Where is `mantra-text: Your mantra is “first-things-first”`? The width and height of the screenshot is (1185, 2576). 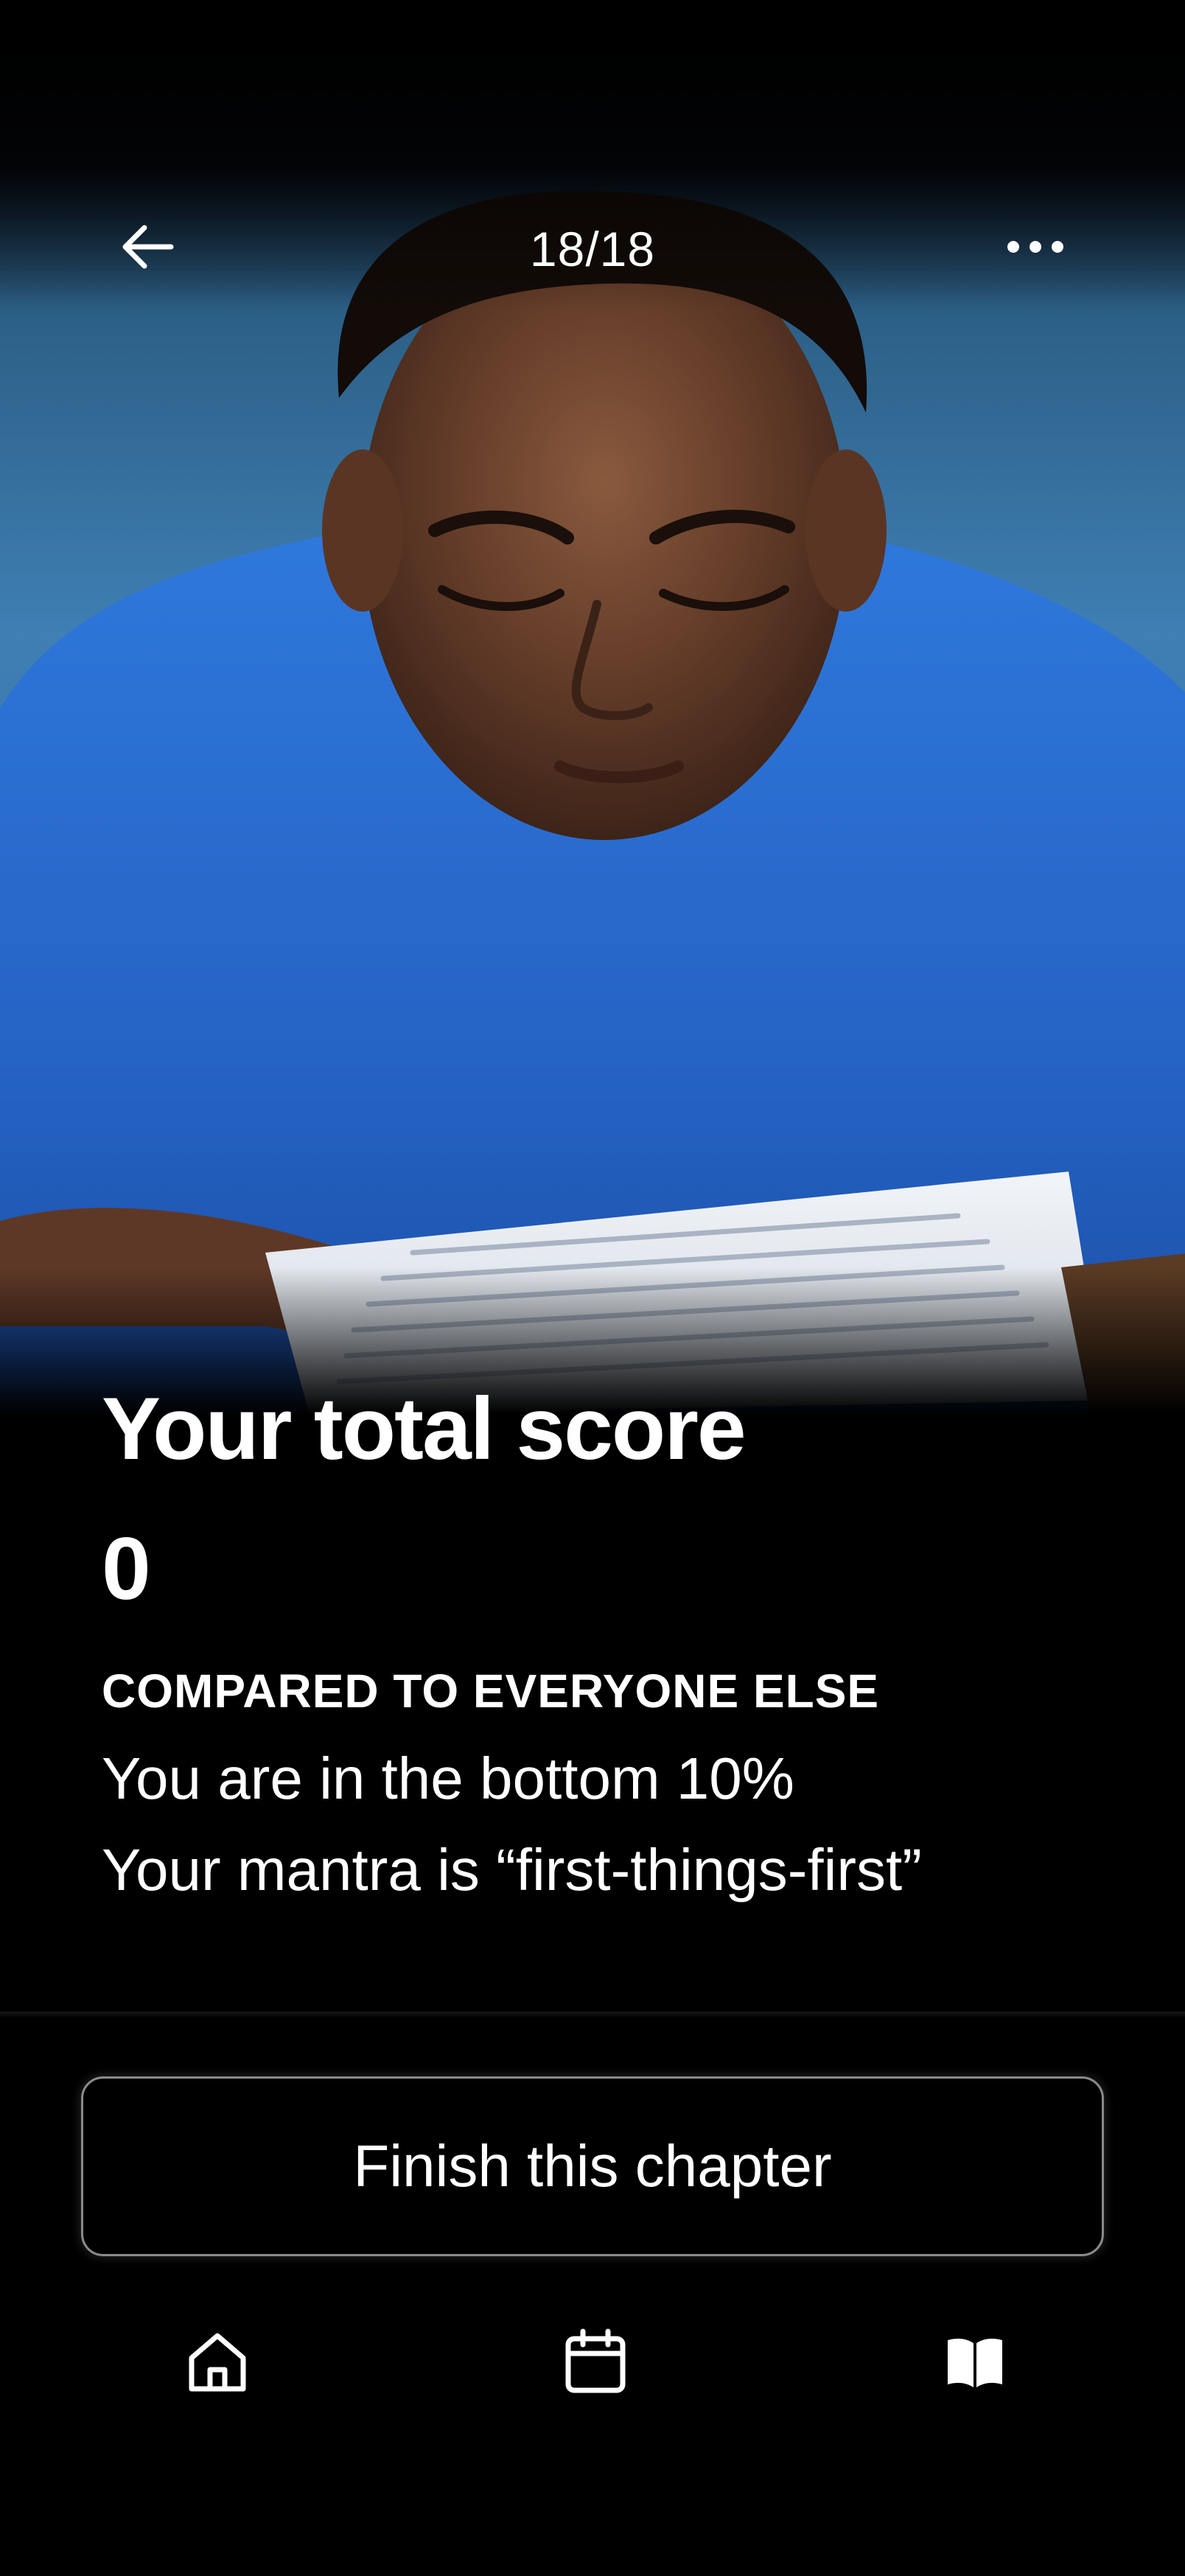
mantra-text: Your mantra is “first-things-first” is located at coordinates (512, 1870).